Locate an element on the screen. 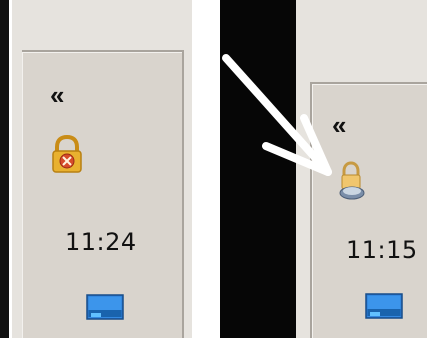  lock-warning-icon is located at coordinates (67, 155).